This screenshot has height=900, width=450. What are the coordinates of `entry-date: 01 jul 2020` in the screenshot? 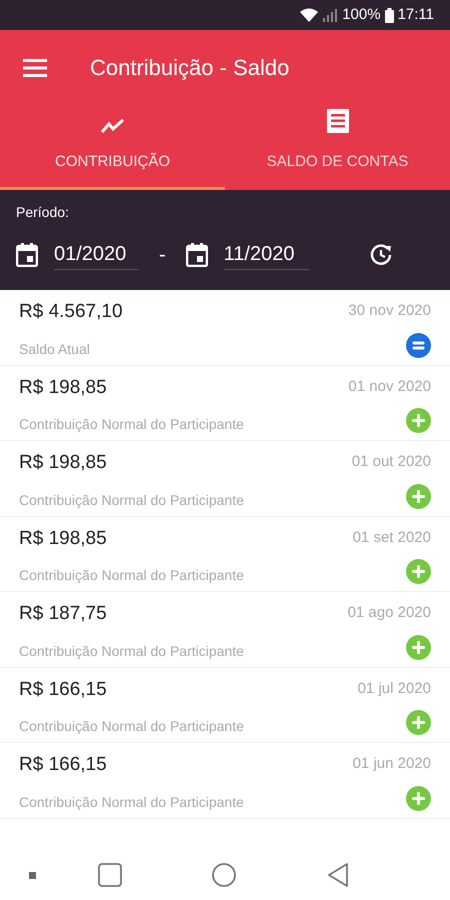 It's located at (394, 688).